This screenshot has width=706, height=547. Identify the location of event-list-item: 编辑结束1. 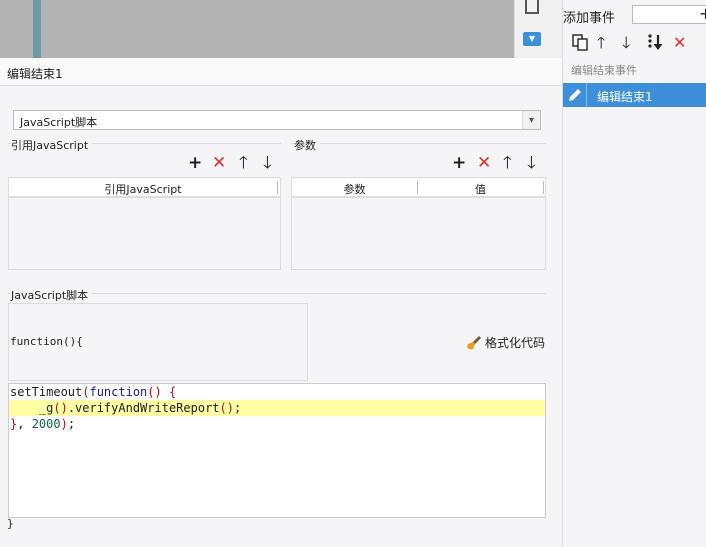
(634, 95).